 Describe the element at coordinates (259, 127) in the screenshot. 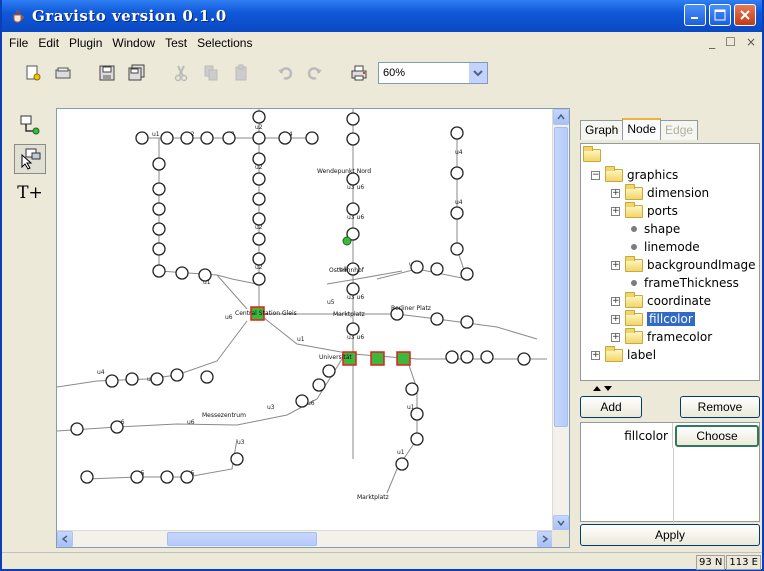

I see `svg-text: u2` at that location.